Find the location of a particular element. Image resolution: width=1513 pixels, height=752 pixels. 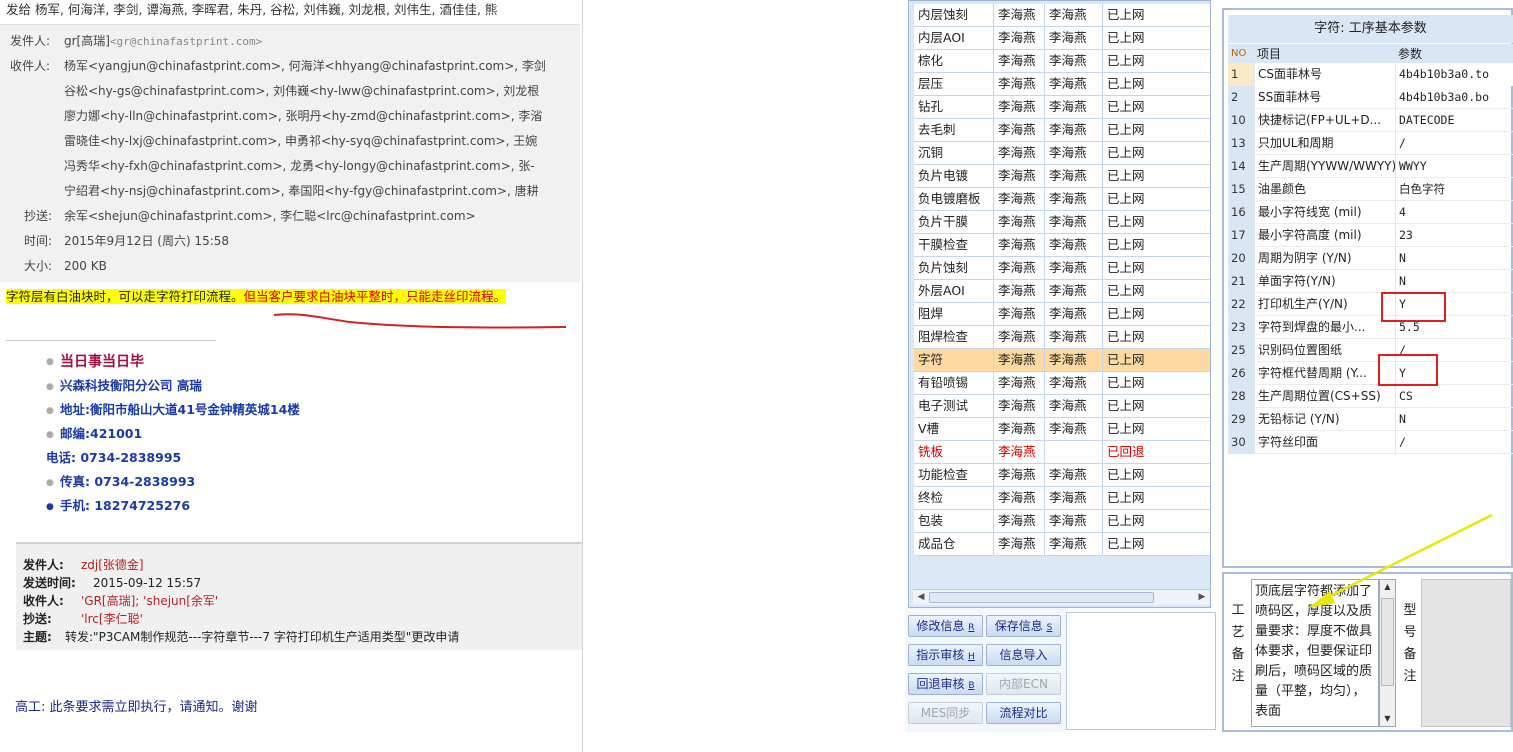

fwd-date-row: 发送时间: 2015-09-12 15:57 is located at coordinates (112, 583).